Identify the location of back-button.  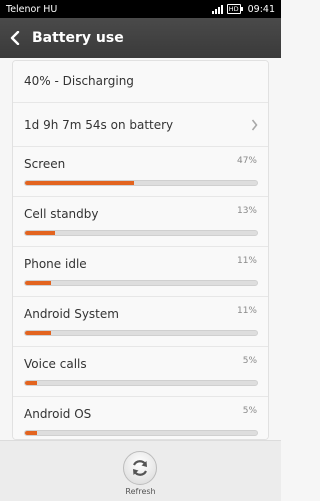
(15, 38).